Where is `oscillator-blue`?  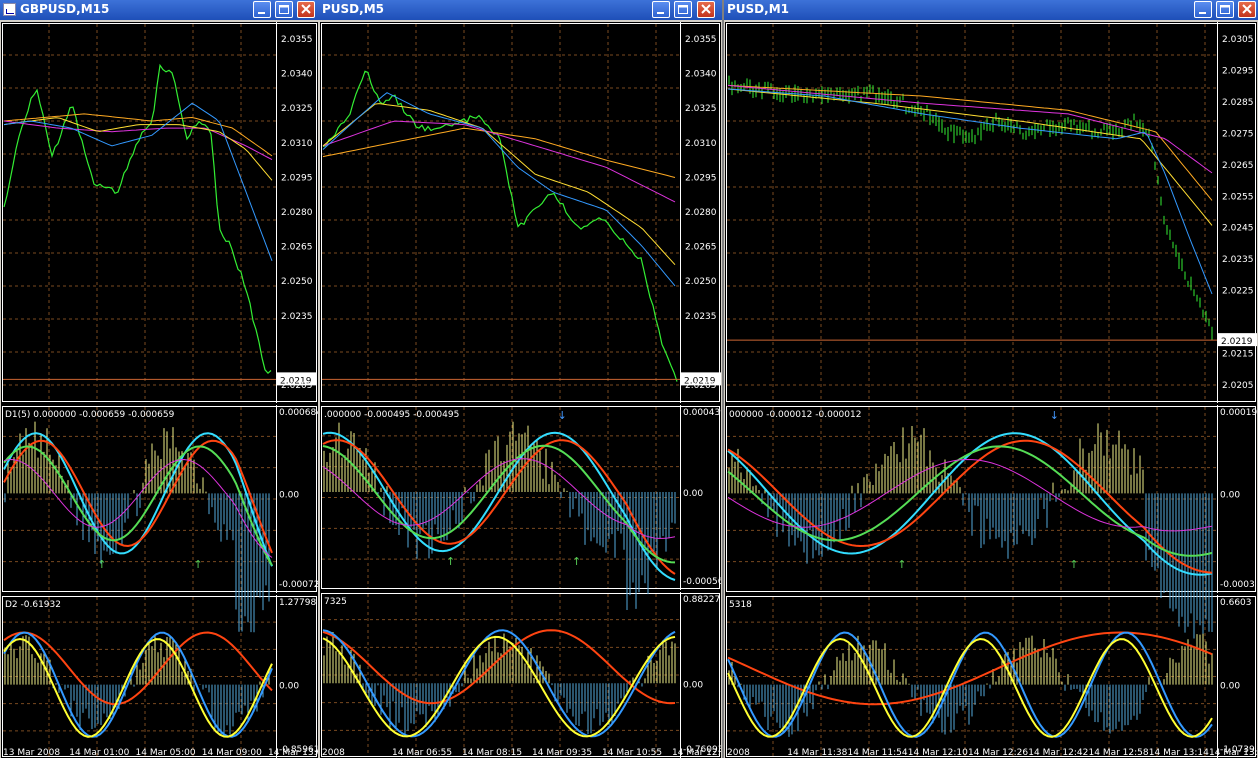
oscillator-blue is located at coordinates (499, 683).